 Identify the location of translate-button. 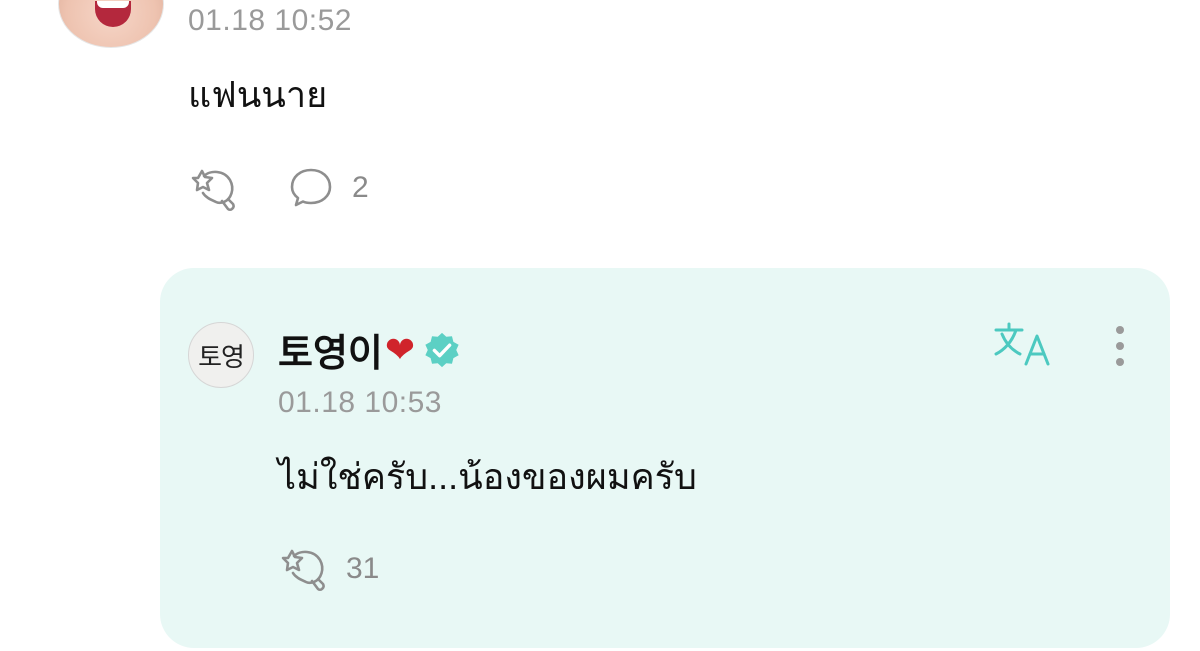
(1023, 344).